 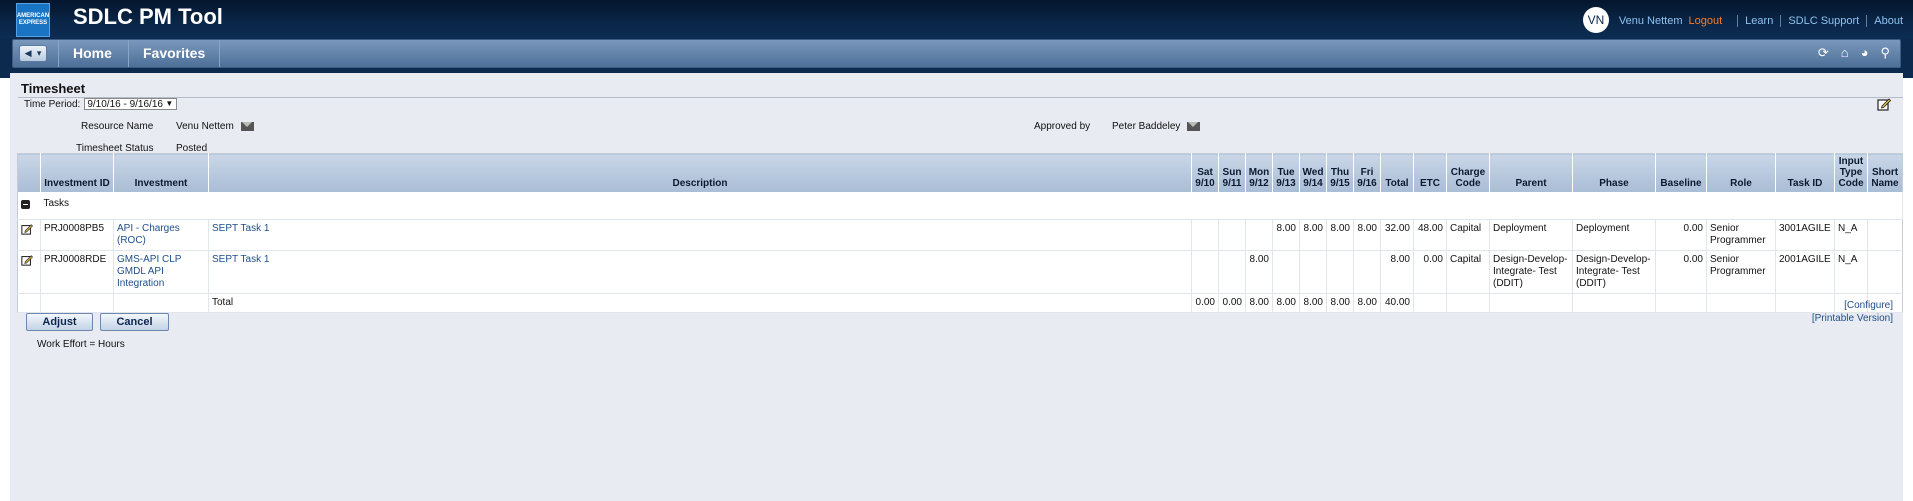 I want to click on hours-total: 32.00, so click(x=1397, y=235).